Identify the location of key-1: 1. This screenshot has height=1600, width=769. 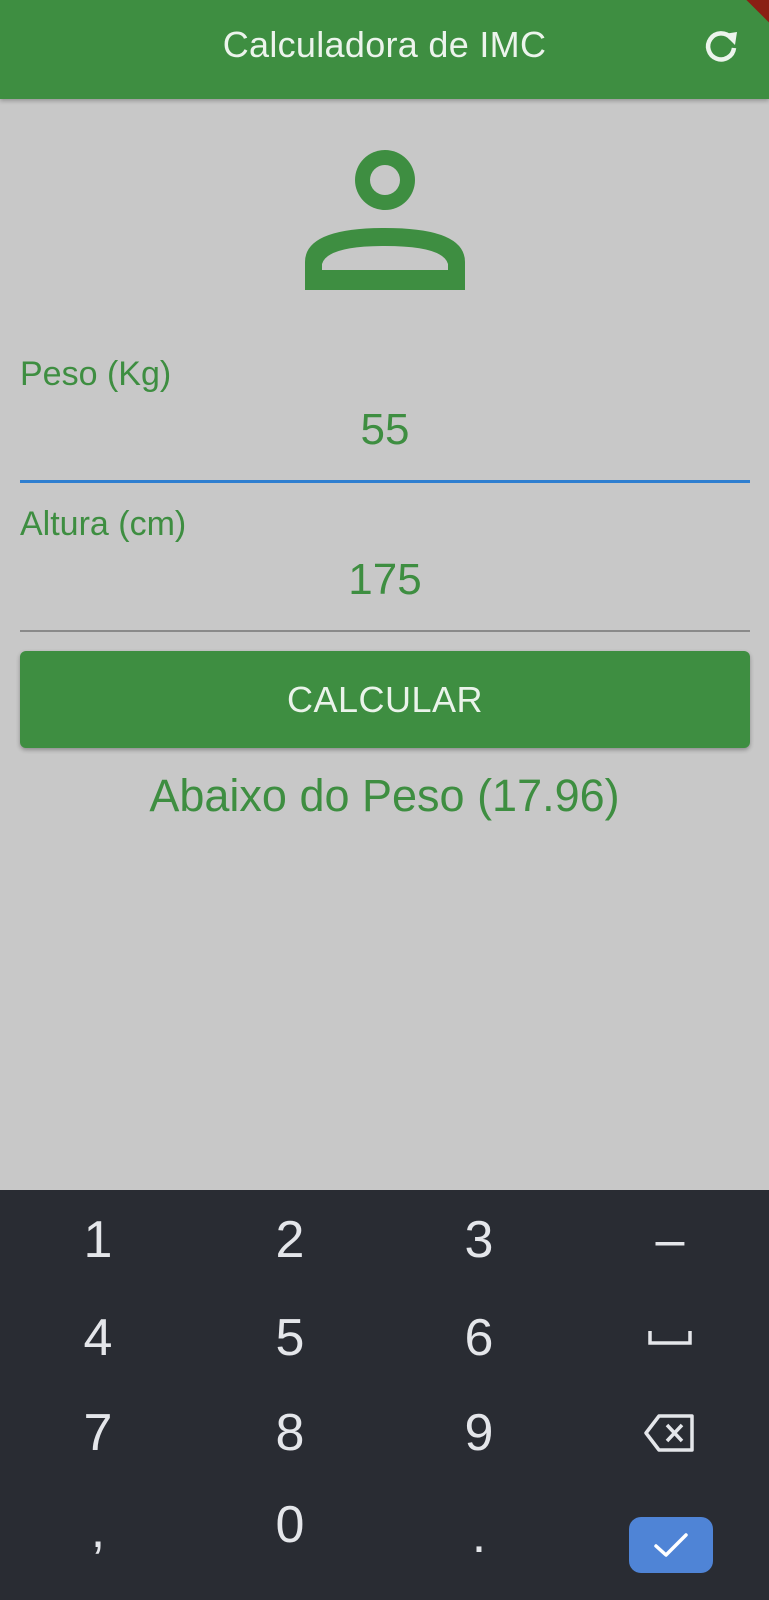
(98, 1240).